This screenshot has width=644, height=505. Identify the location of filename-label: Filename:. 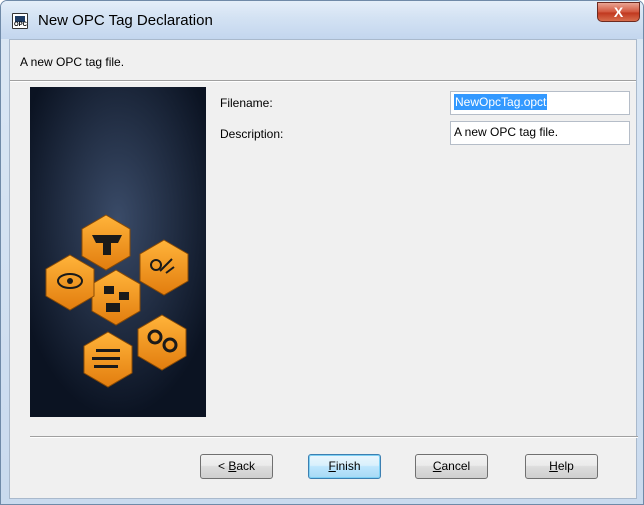
(246, 103).